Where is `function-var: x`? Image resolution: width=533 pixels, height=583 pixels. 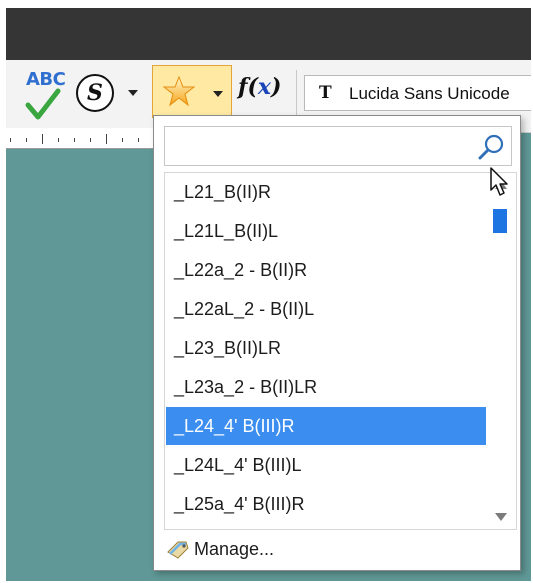 function-var: x is located at coordinates (264, 87).